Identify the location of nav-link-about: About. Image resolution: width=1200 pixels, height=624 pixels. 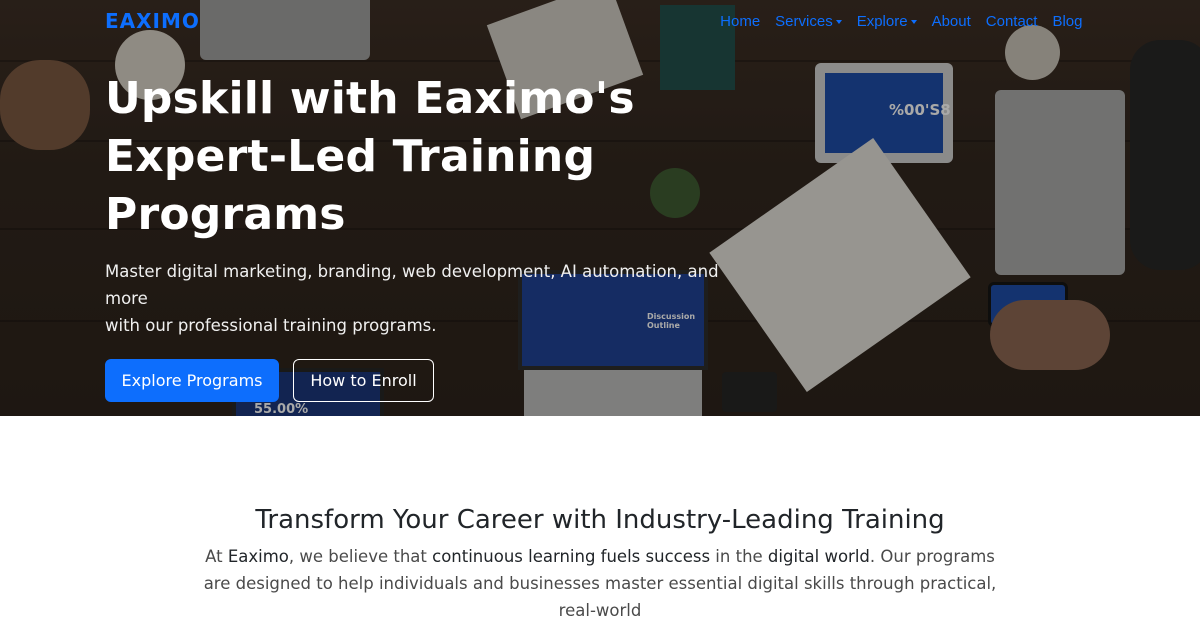
(951, 21).